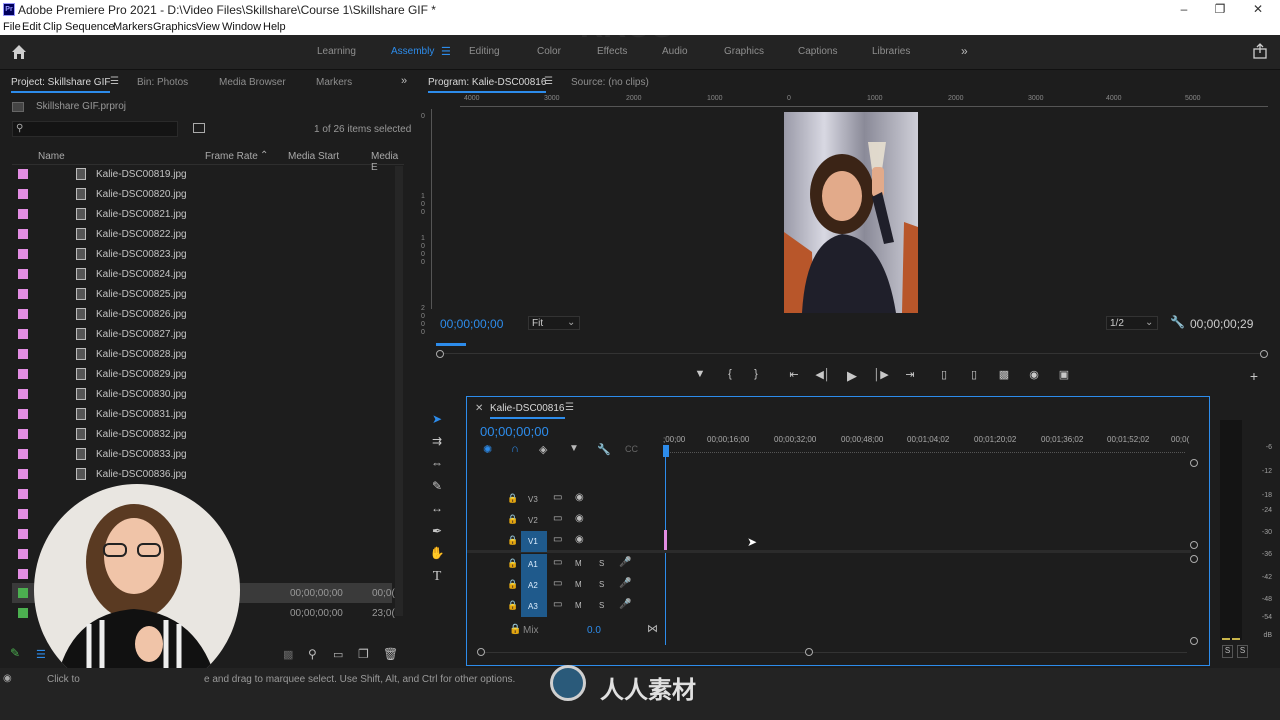 Image resolution: width=1280 pixels, height=720 pixels. I want to click on project-search-input: ⚲, so click(95, 129).